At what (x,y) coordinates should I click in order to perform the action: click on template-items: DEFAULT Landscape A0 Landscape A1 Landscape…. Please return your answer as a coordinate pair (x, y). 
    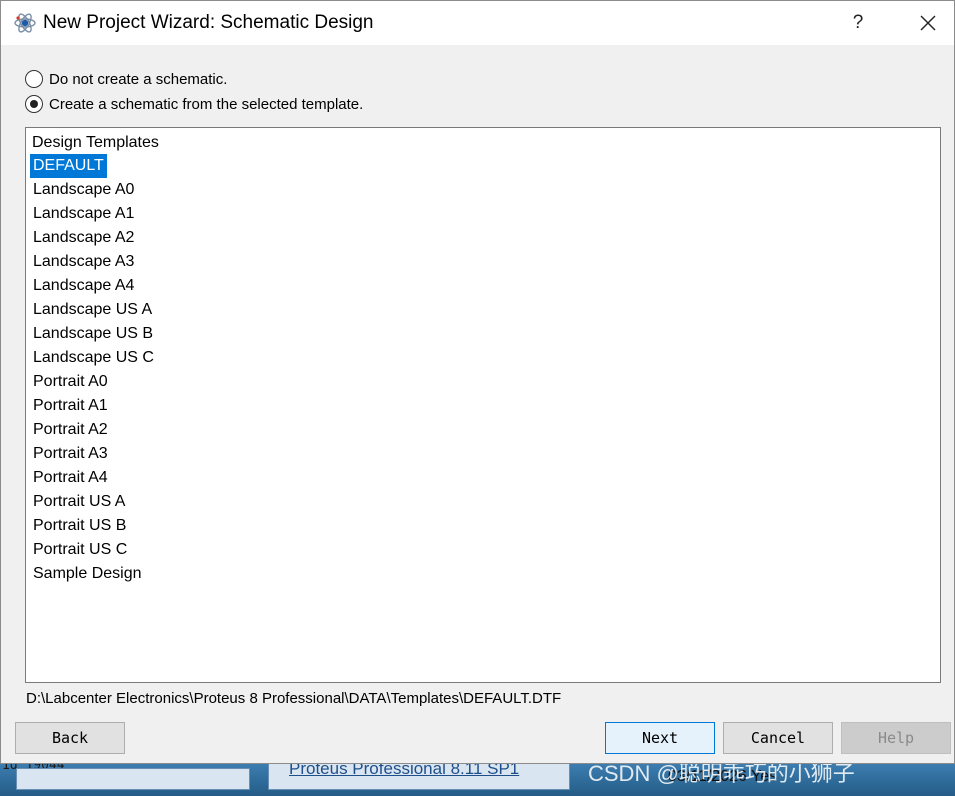
    Looking at the image, I should click on (93, 370).